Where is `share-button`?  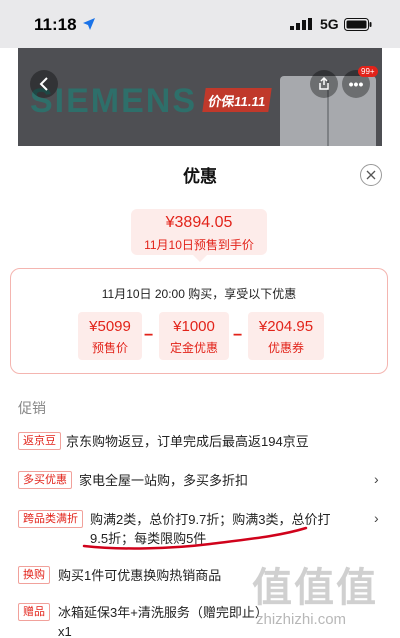
share-button is located at coordinates (324, 84).